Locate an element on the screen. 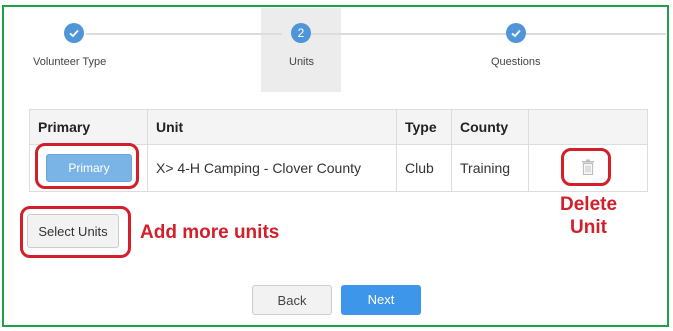 The image size is (673, 331). step-label-units: Units is located at coordinates (301, 62).